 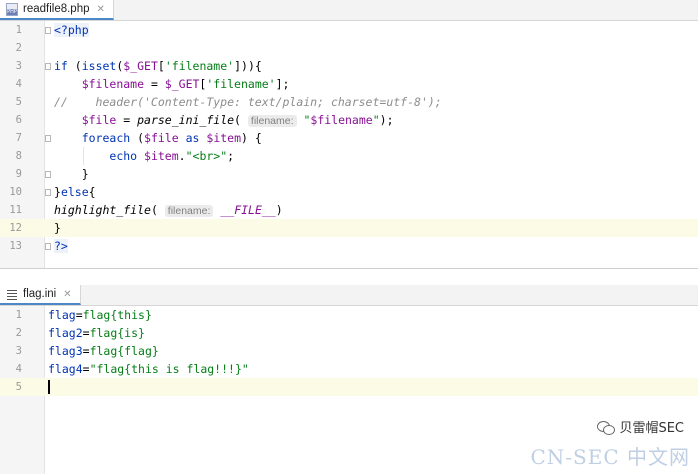 I want to click on code-token: flag{is}, so click(x=117, y=333).